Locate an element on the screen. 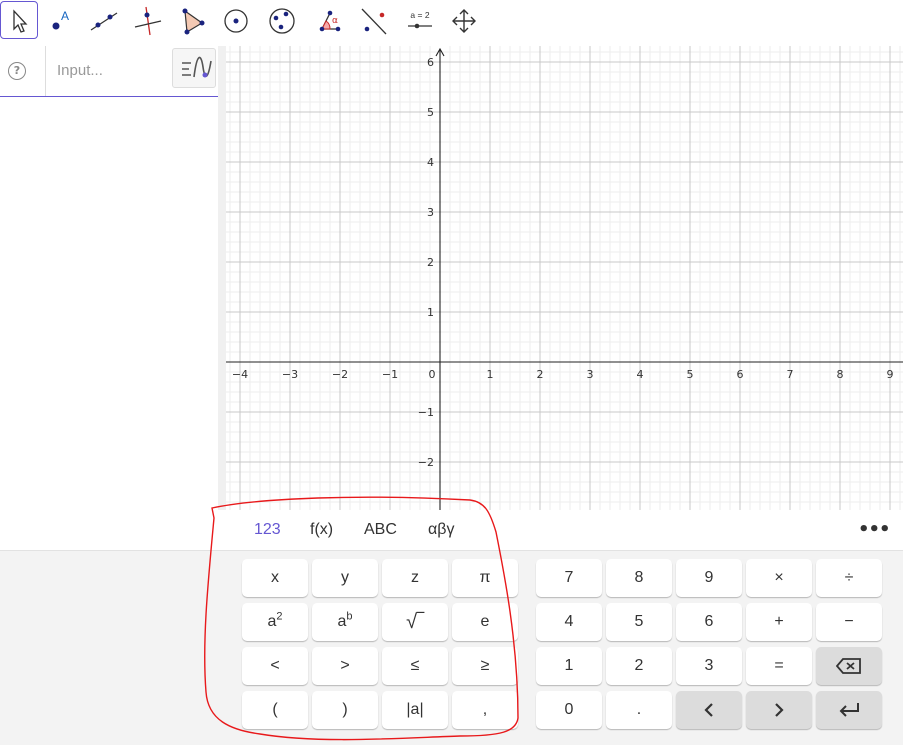  slider-tool-icon: a = 2 is located at coordinates (420, 19).